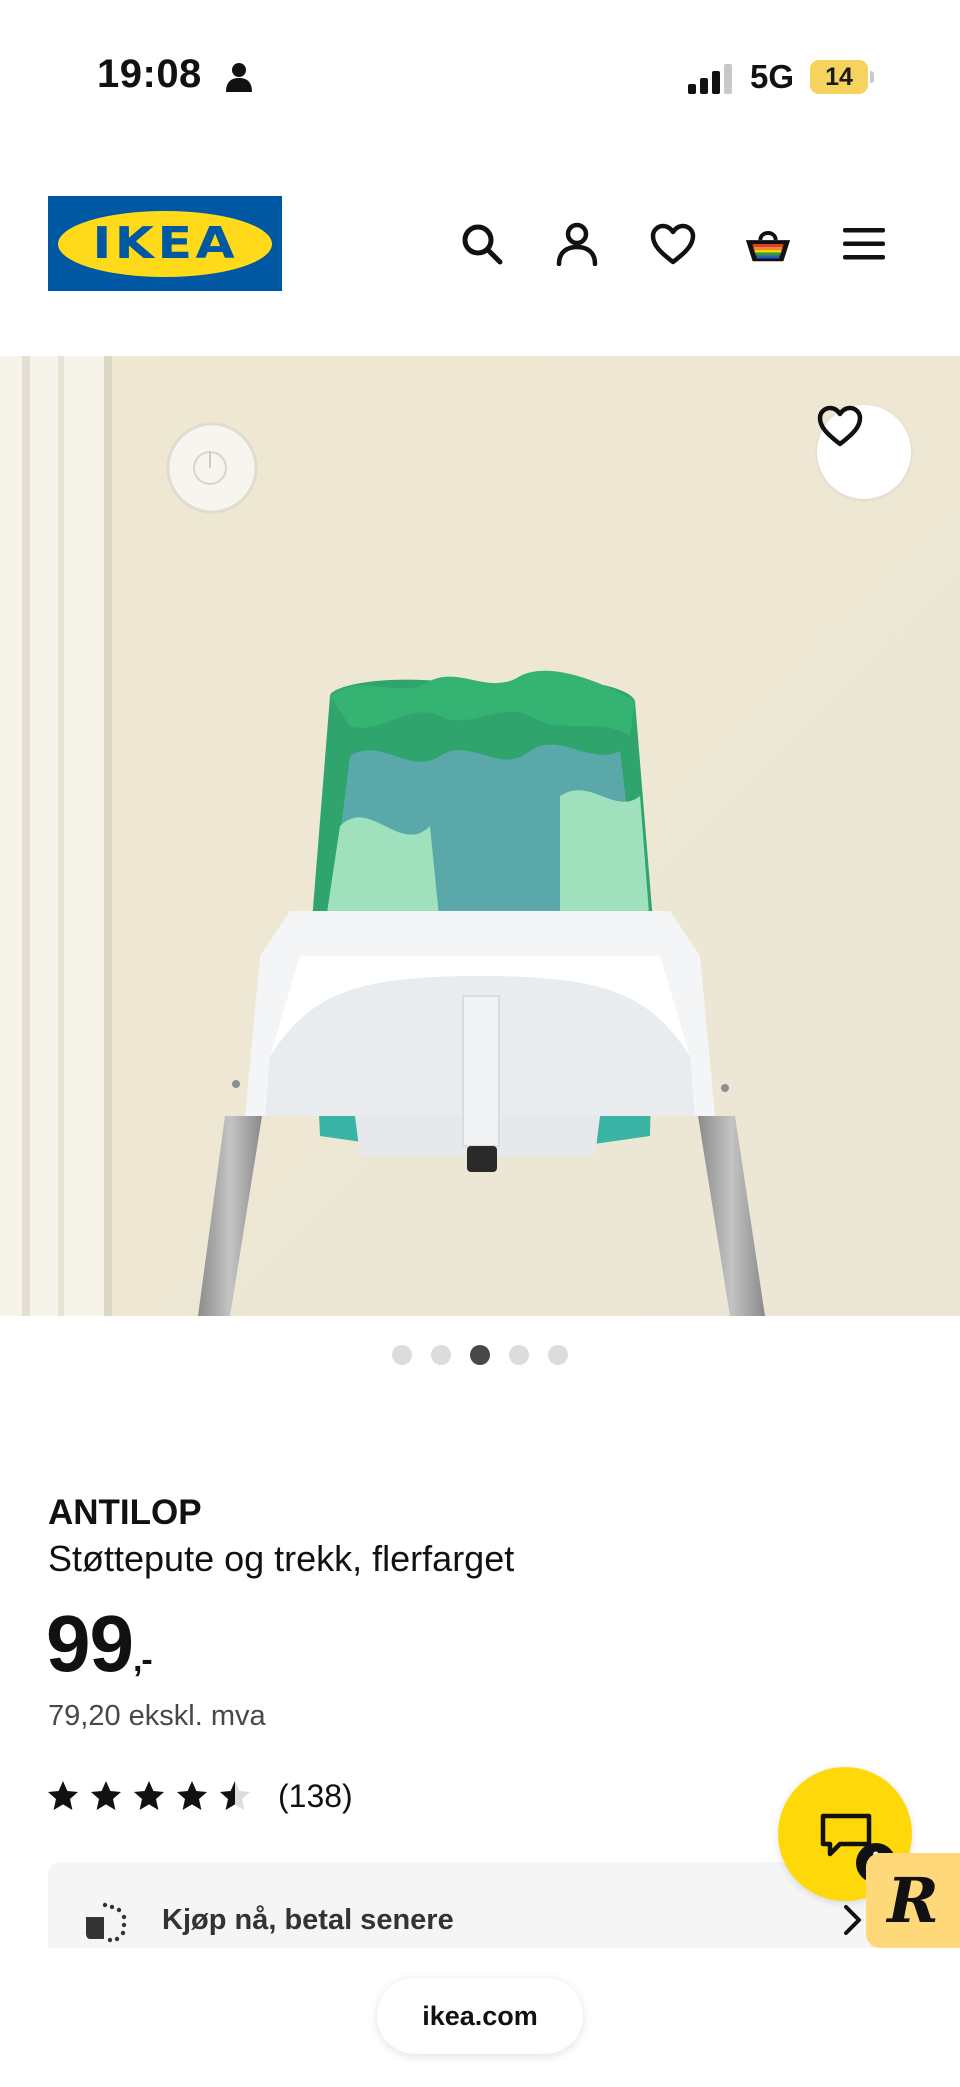  I want to click on battery-tip, so click(872, 77).